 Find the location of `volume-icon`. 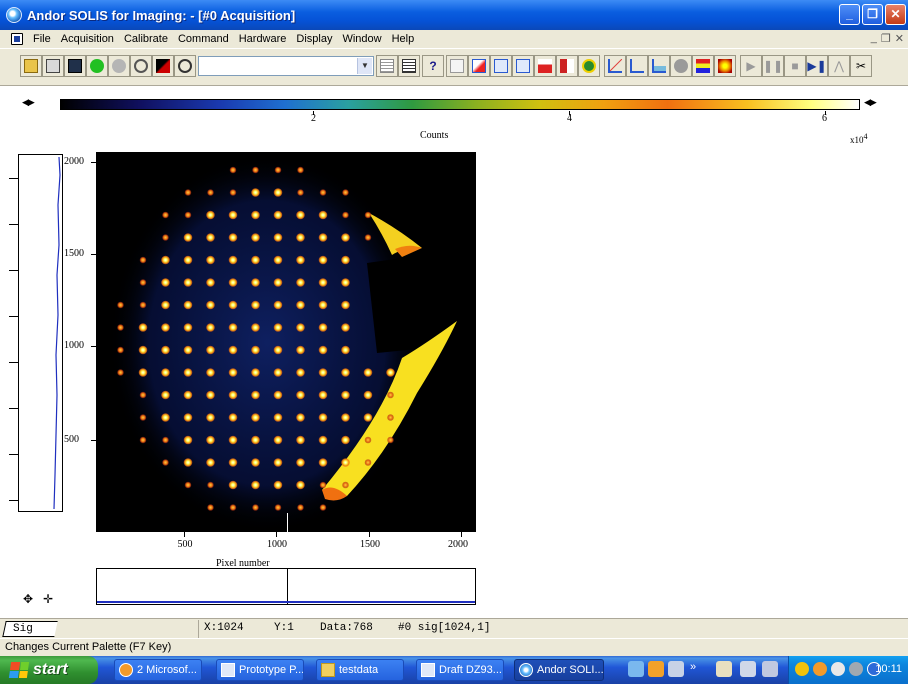

volume-icon is located at coordinates (838, 669).